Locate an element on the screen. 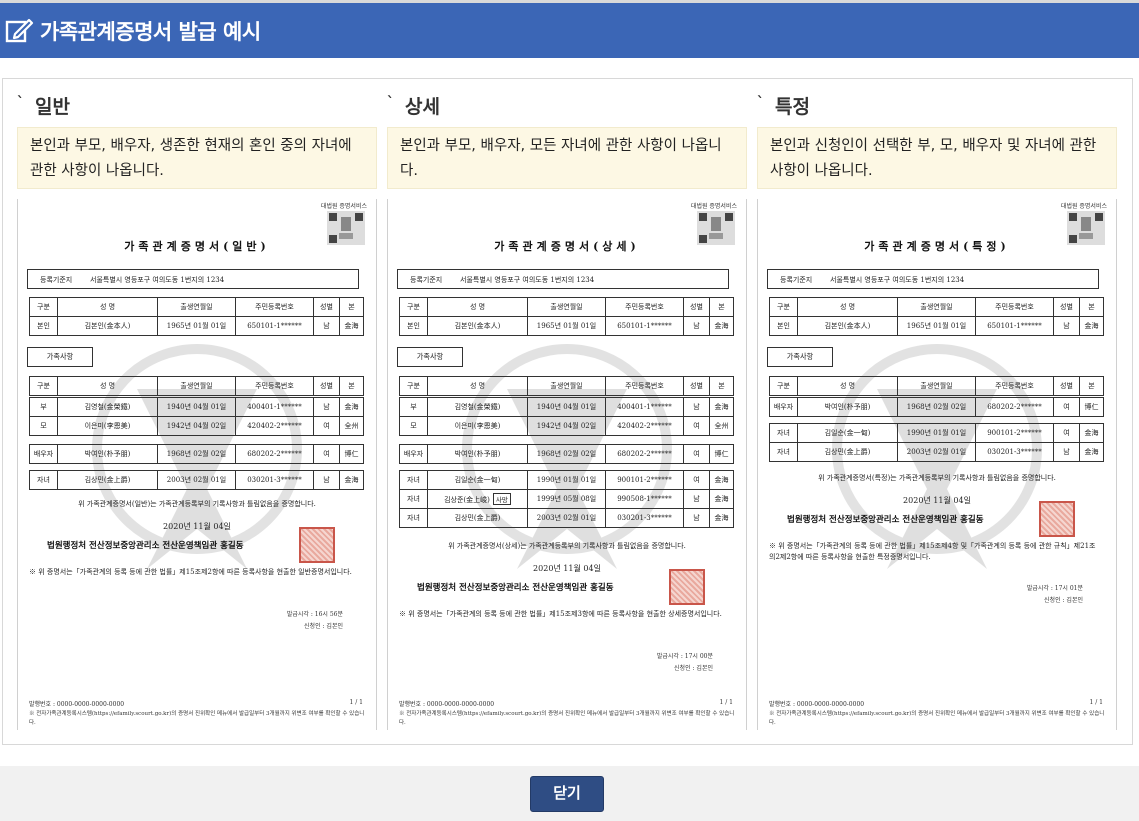 The height and width of the screenshot is (821, 1139). table-row: 자녀 김일순(金一甸) 1990년 01월 01일 900101-2****** 여 金海 is located at coordinates (566, 480).